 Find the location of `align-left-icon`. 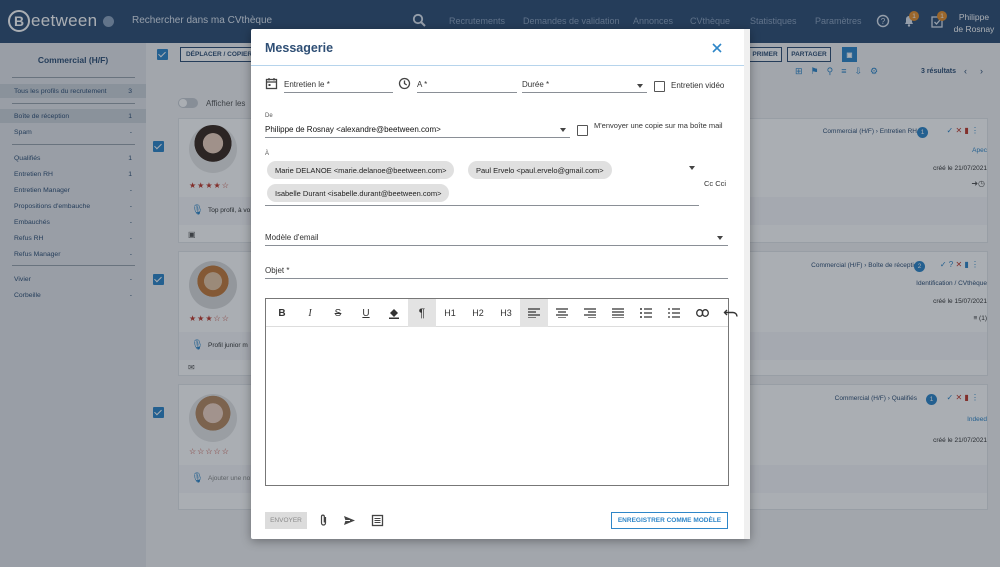

align-left-icon is located at coordinates (534, 313).